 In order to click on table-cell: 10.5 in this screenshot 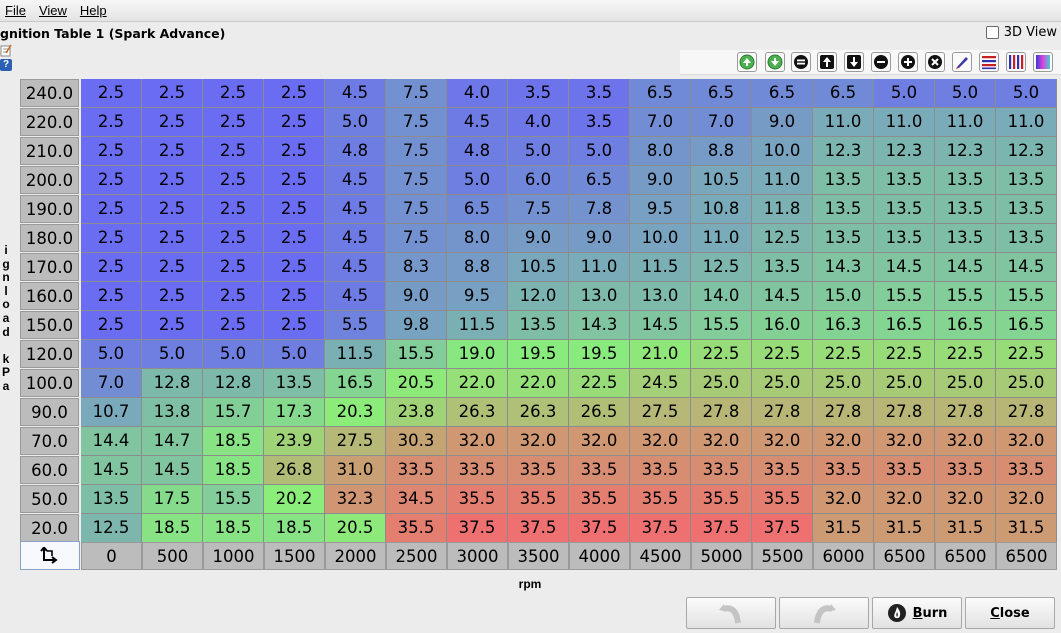, I will do `click(721, 180)`.